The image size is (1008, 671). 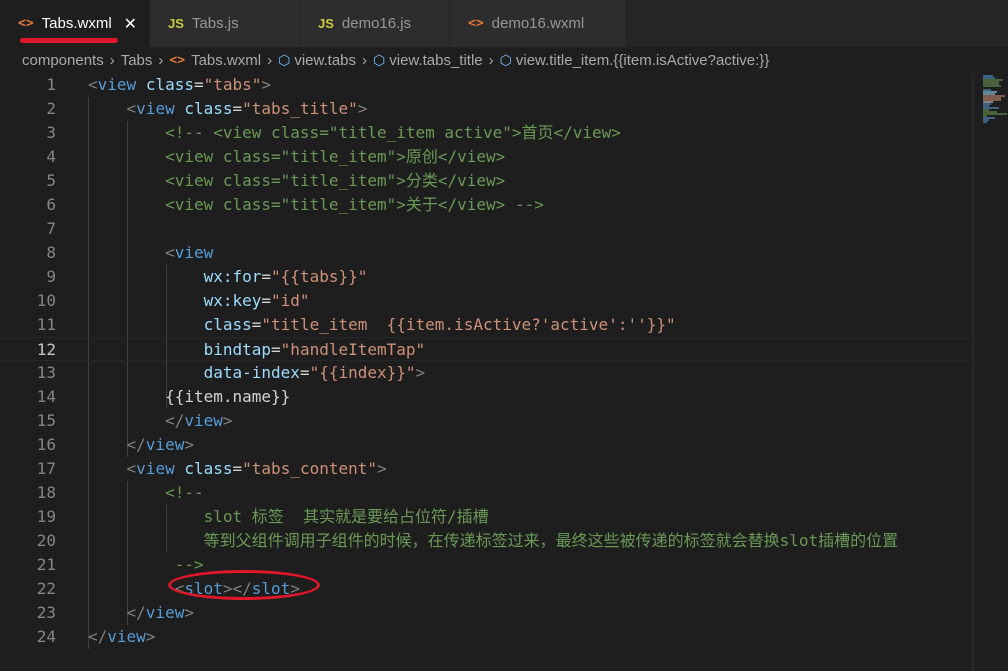 I want to click on line-number: 11, so click(x=46, y=324).